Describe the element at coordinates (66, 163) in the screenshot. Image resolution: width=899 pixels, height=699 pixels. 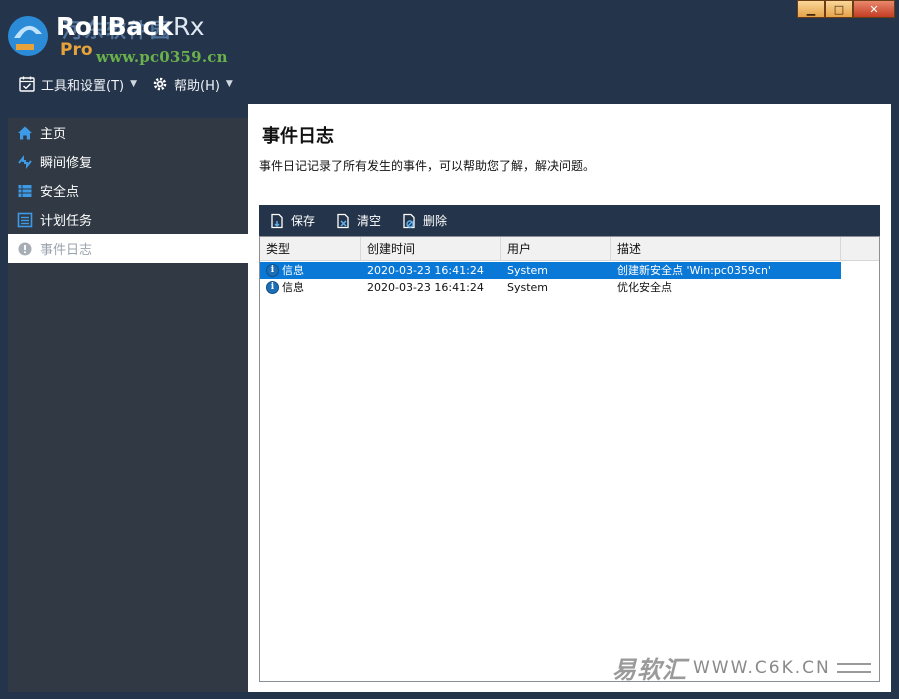
I see `sidebar-item-label: 瞬间修复` at that location.